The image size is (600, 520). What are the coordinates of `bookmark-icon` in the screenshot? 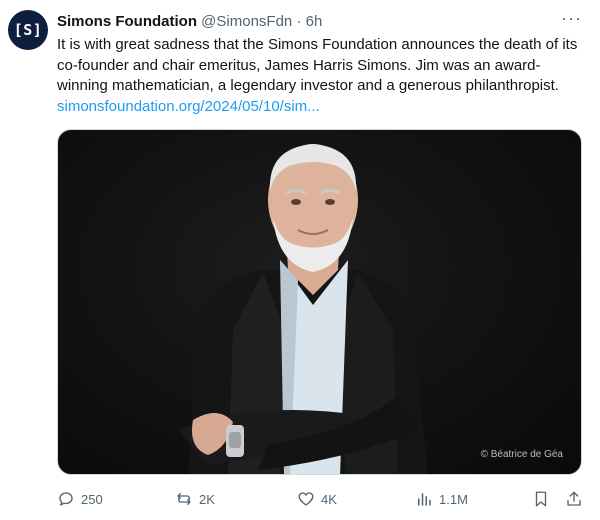 It's located at (541, 499).